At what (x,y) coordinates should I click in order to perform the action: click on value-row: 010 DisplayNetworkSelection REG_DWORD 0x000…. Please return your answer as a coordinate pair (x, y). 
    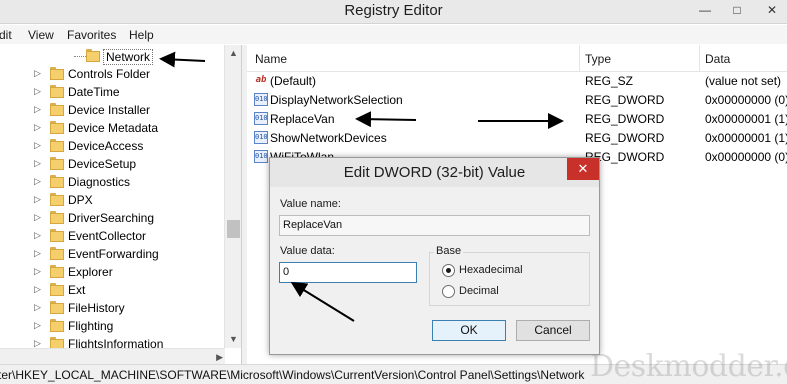
    Looking at the image, I should click on (517, 99).